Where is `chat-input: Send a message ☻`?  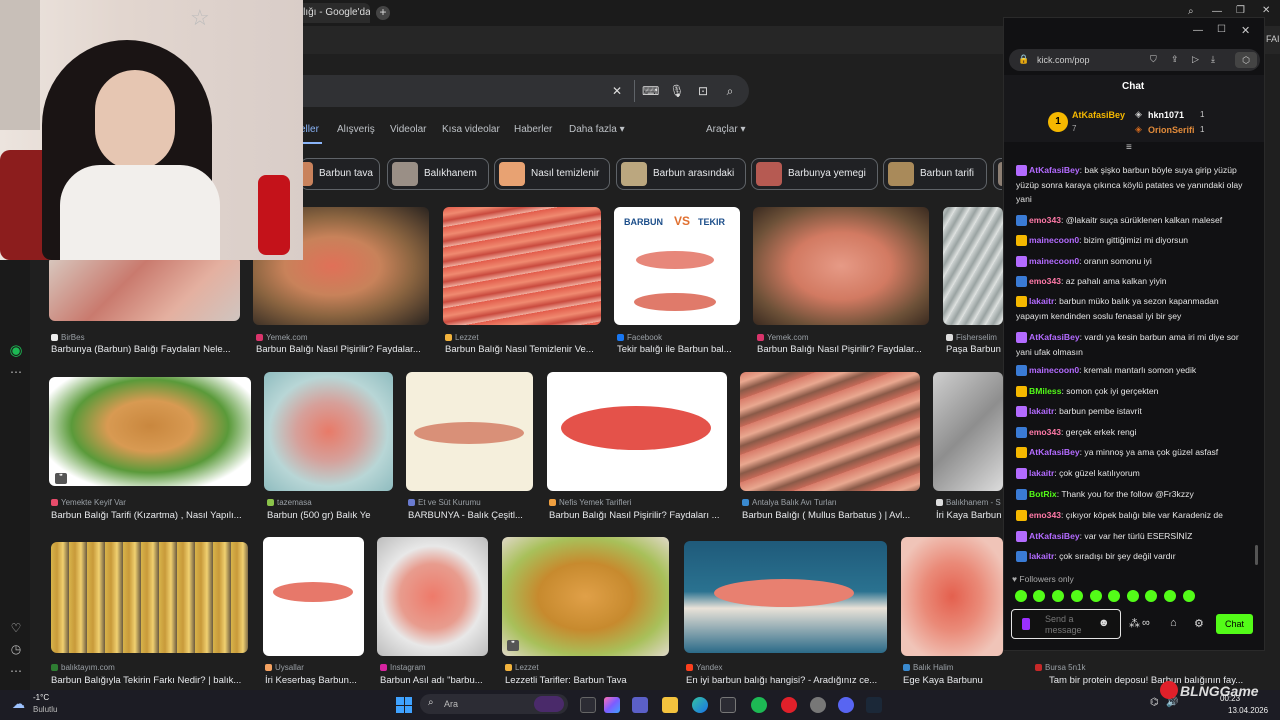
chat-input: Send a message ☻ is located at coordinates (1066, 624).